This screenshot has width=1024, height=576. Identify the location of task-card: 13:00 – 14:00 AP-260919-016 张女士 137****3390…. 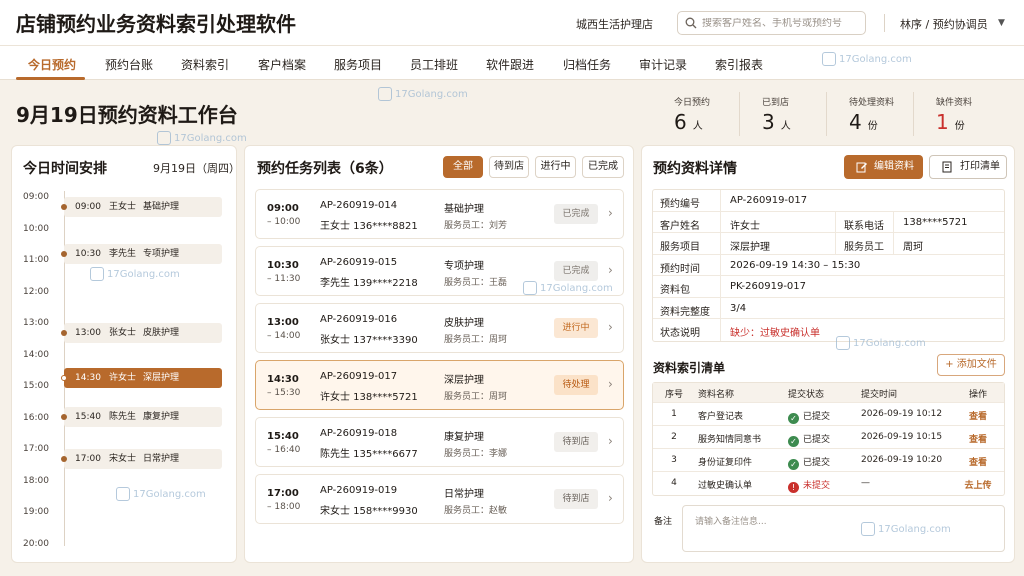
(439, 328).